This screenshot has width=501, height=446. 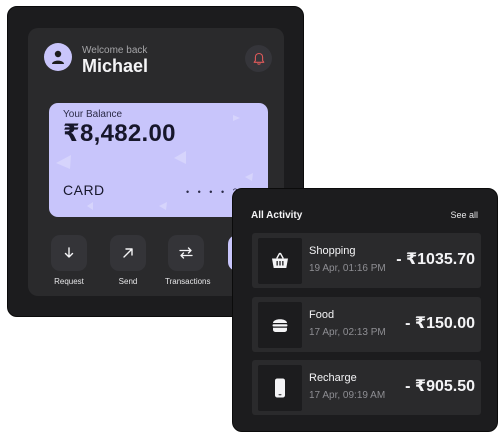 What do you see at coordinates (84, 190) in the screenshot?
I see `card-label: CARD` at bounding box center [84, 190].